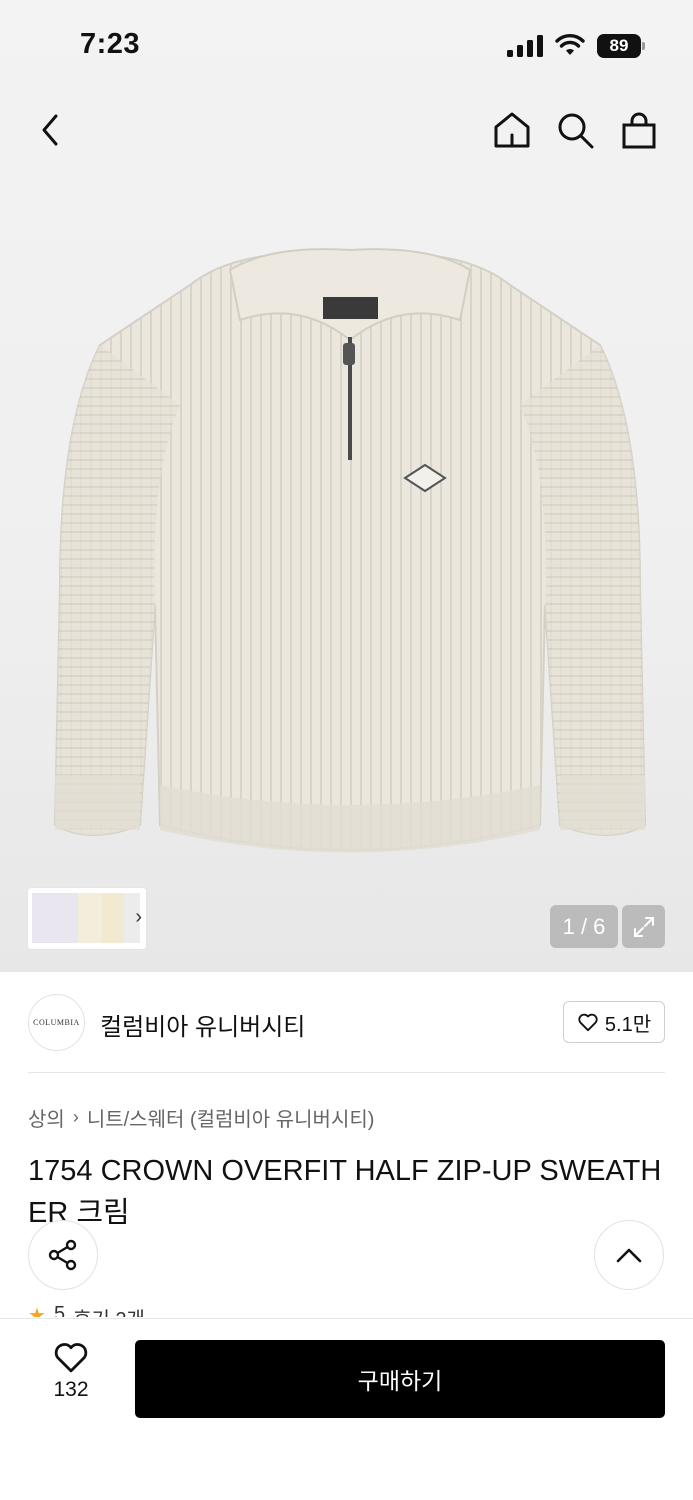 The width and height of the screenshot is (693, 1500). What do you see at coordinates (109, 1310) in the screenshot?
I see `review-count: 후기 2개` at bounding box center [109, 1310].